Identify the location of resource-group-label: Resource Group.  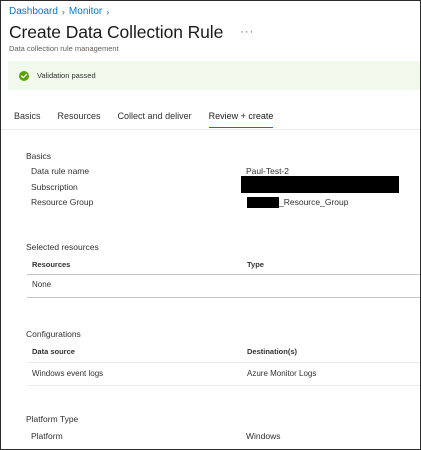
(62, 202).